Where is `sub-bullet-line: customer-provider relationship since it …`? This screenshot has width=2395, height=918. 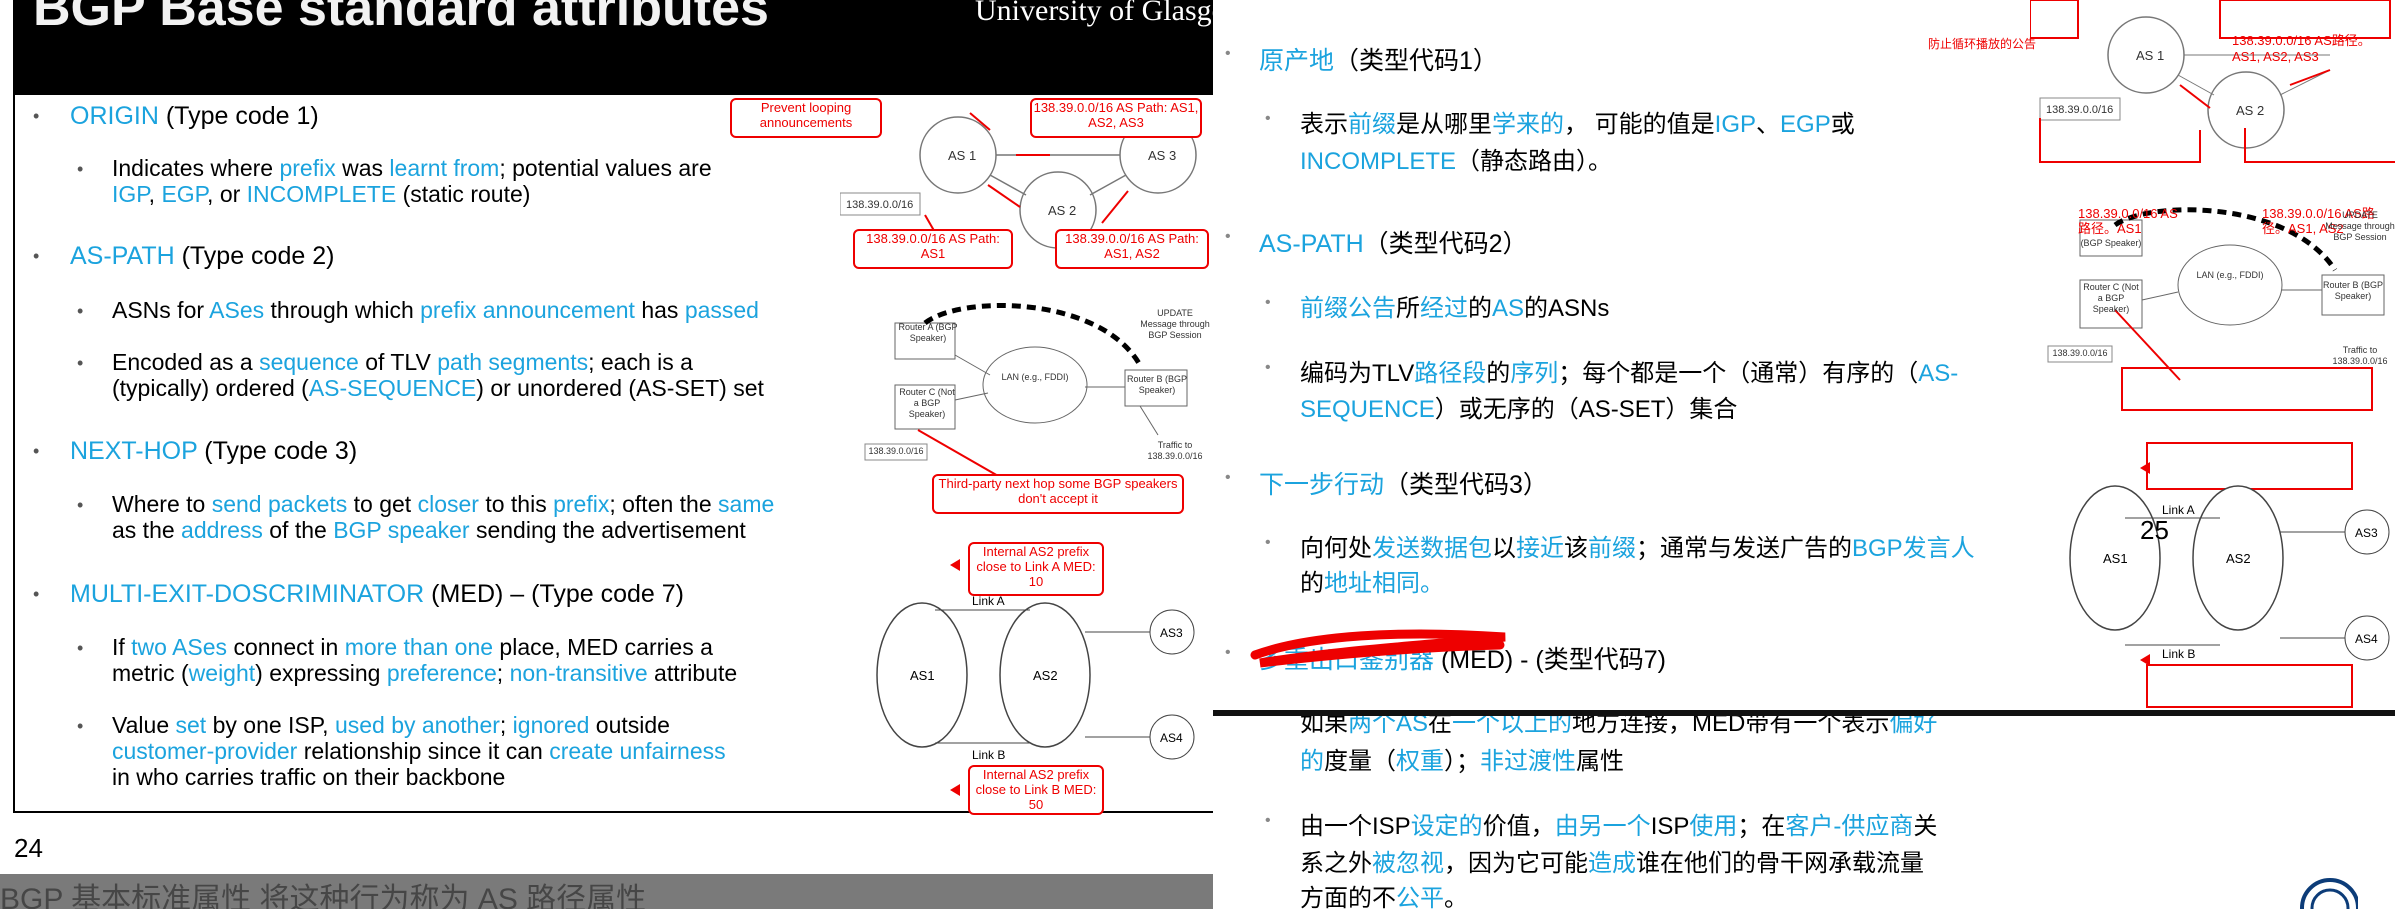 sub-bullet-line: customer-provider relationship since it … is located at coordinates (419, 751).